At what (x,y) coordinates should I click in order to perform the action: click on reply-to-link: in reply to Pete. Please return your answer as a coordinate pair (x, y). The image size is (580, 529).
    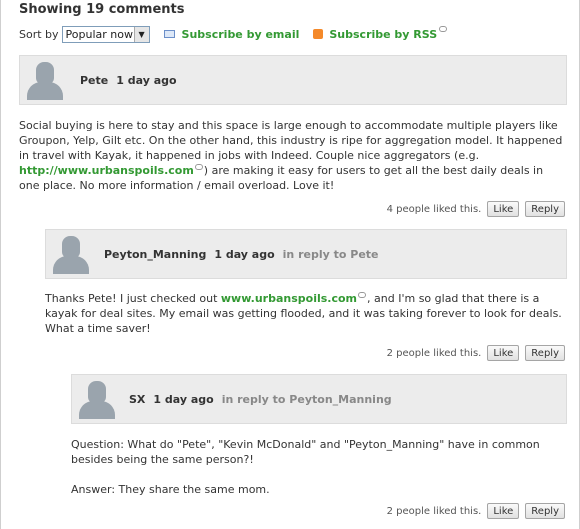
    Looking at the image, I should click on (331, 254).